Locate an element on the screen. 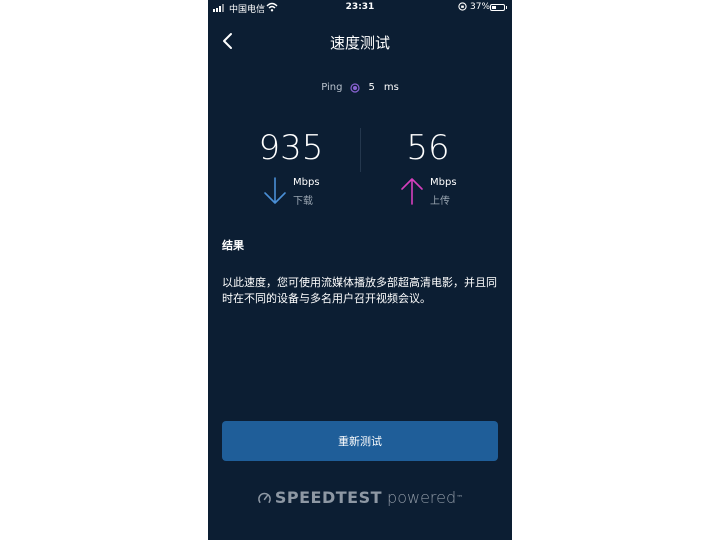 The image size is (720, 540). ping-unit: ms is located at coordinates (391, 87).